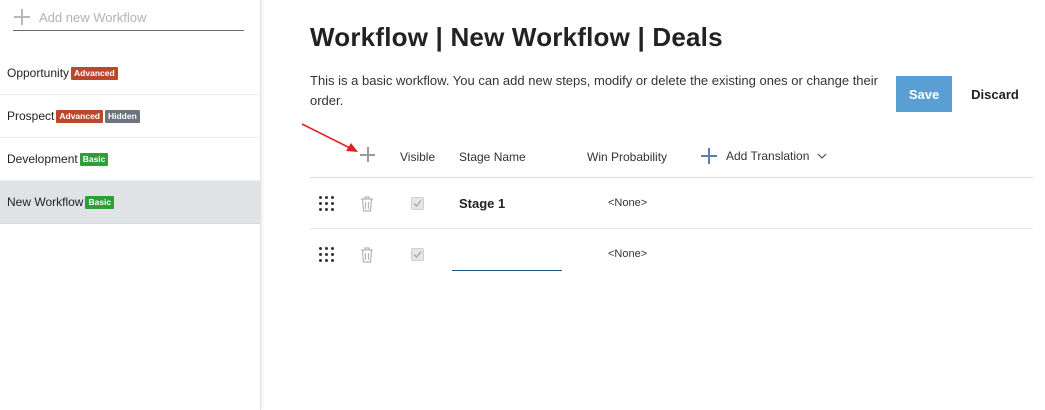 This screenshot has width=1045, height=410. What do you see at coordinates (130, 202) in the screenshot?
I see `workflow-item-new-workflow: New Workflow Basic` at bounding box center [130, 202].